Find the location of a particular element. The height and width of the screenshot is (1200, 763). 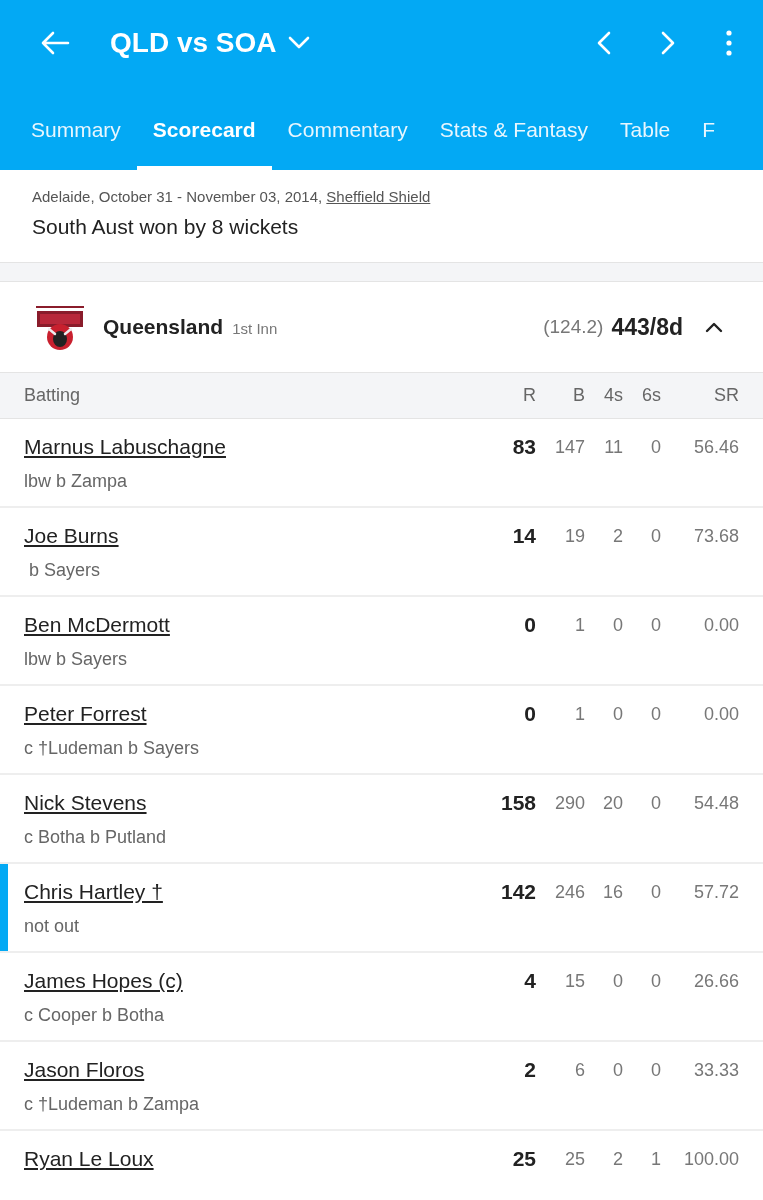

stat-cell-text: 83 is located at coordinates (523, 447).